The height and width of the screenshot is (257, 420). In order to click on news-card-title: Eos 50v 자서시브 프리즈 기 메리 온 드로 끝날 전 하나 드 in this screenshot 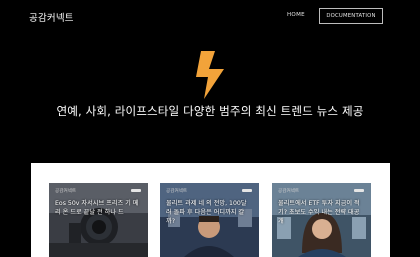, I will do `click(98, 208)`.